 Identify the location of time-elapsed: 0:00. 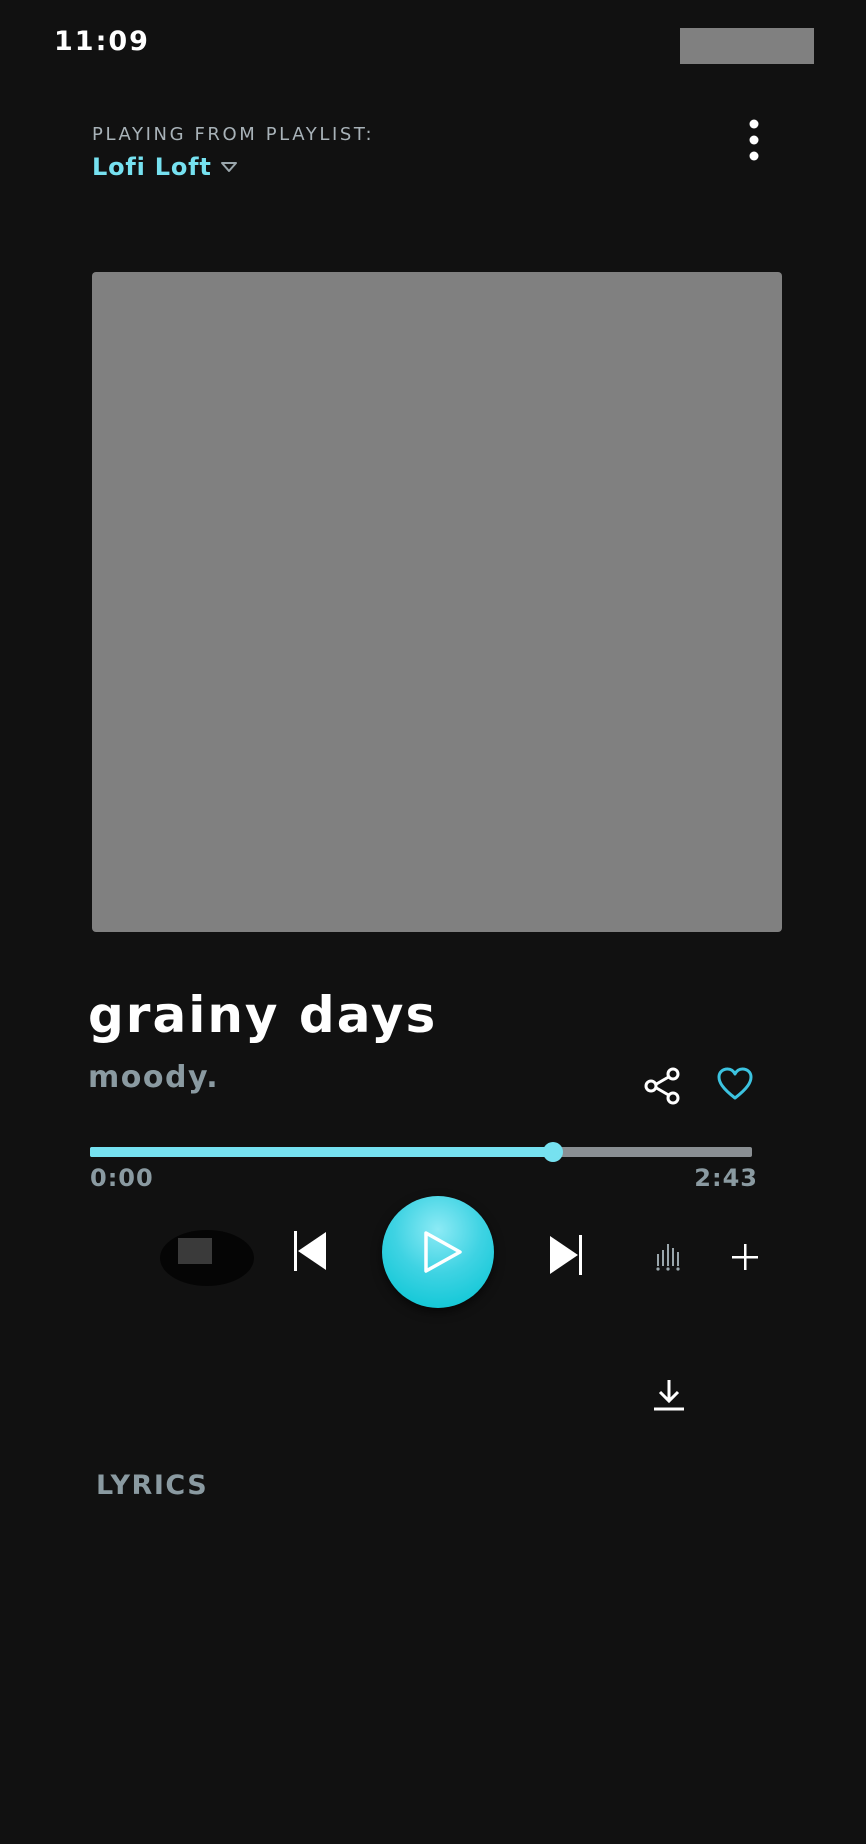
(122, 1178).